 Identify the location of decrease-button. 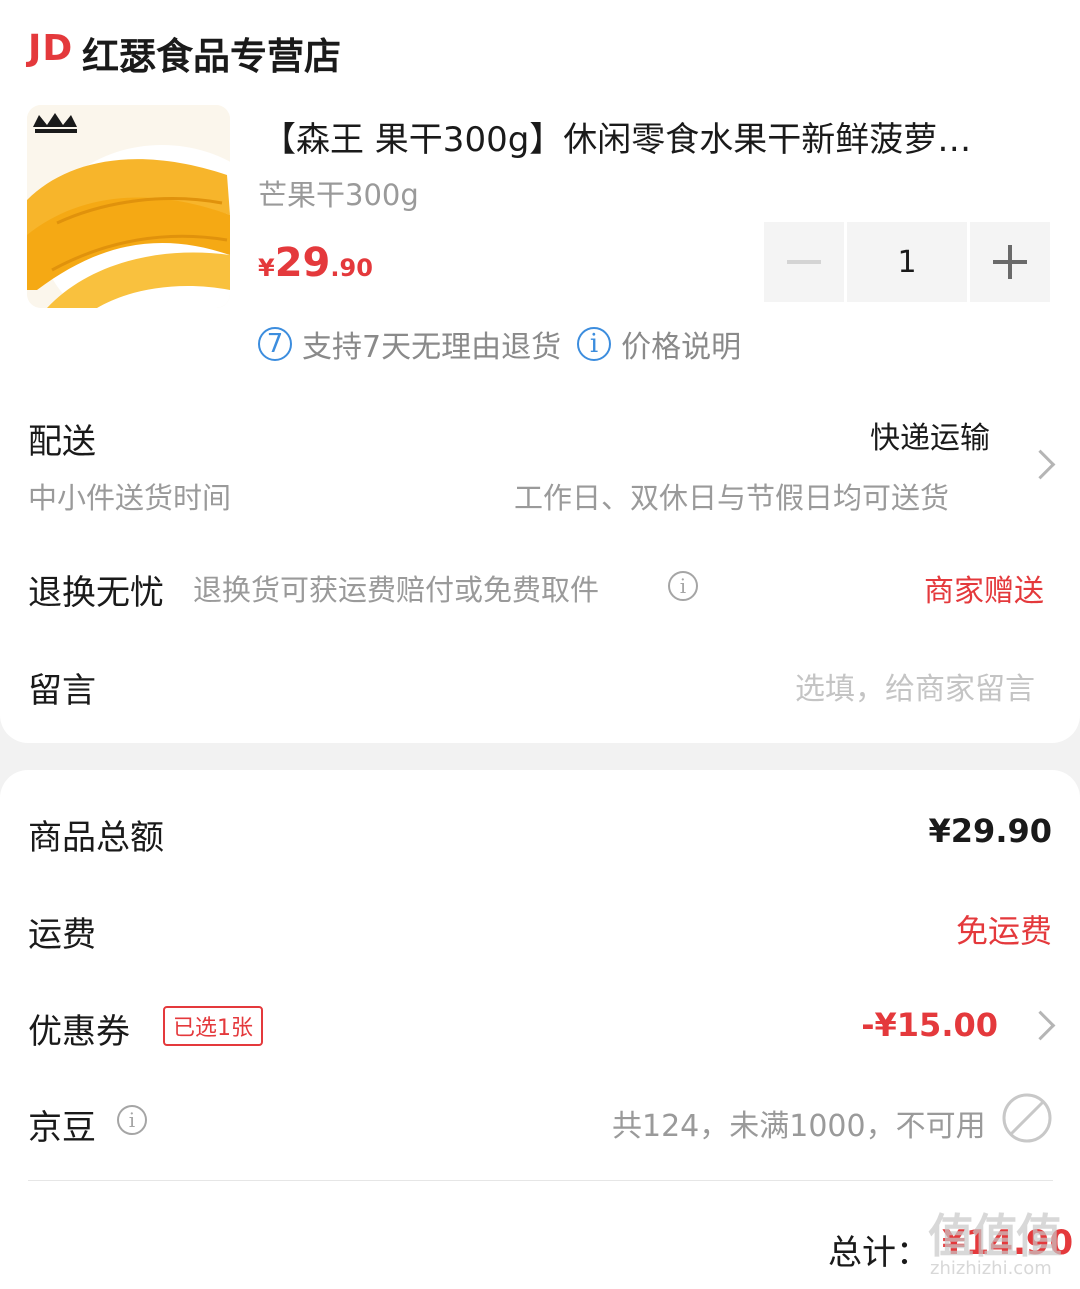
(804, 262).